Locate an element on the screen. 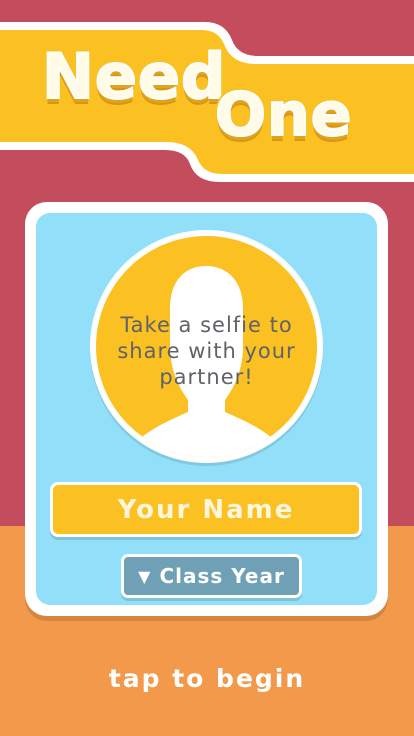 Image resolution: width=414 pixels, height=736 pixels. logo-word-need: Need is located at coordinates (134, 76).